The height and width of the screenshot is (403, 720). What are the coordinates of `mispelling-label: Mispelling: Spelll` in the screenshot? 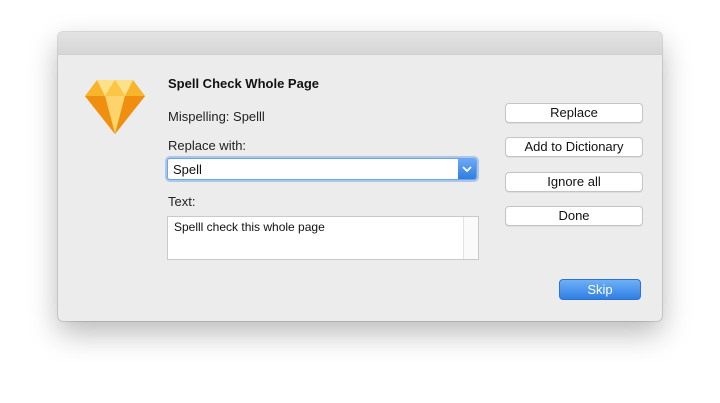 It's located at (216, 116).